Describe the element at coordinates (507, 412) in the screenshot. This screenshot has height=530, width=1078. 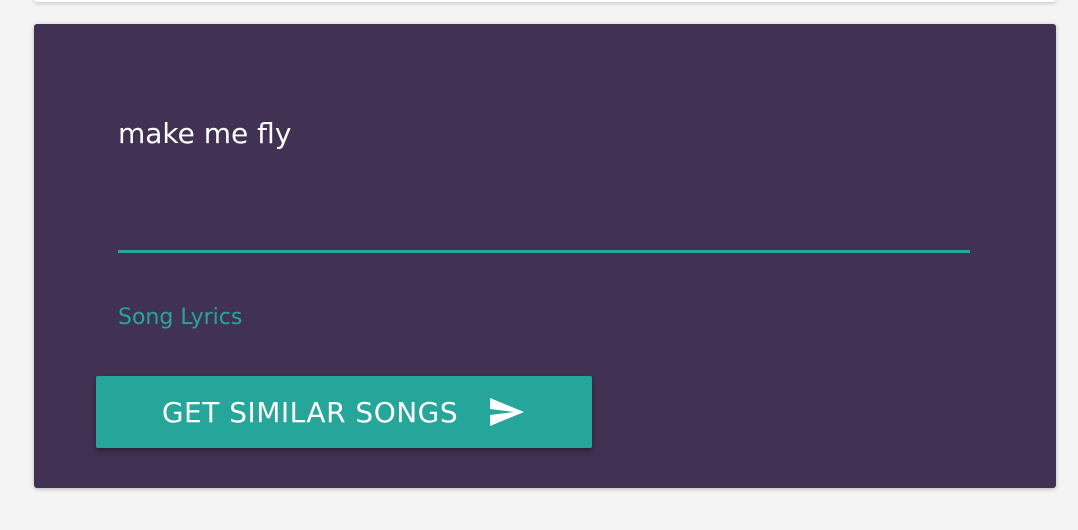
I see `send-icon` at that location.